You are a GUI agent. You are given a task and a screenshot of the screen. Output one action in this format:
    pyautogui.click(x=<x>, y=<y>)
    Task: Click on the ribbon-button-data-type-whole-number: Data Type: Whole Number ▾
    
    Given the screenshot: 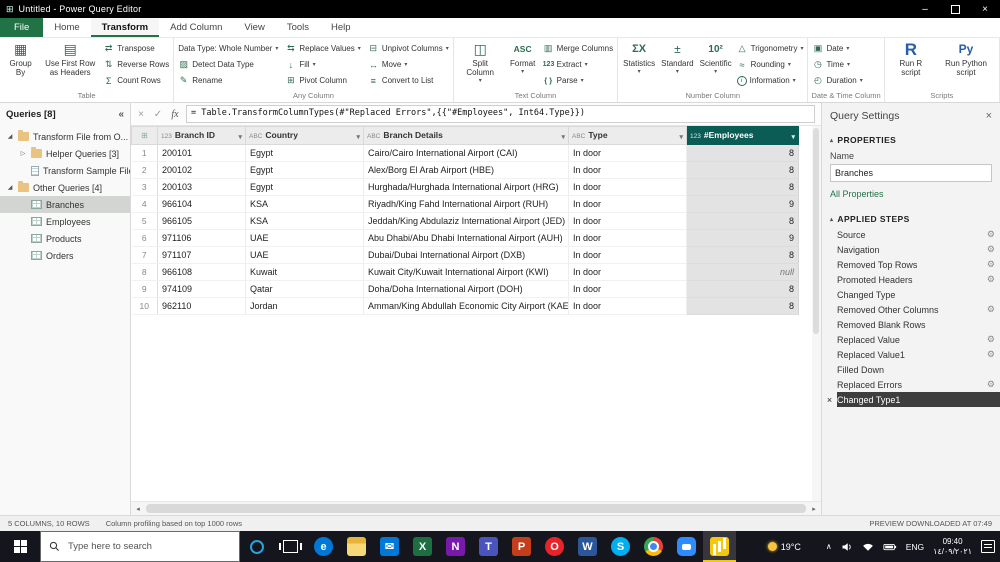 What is the action you would take?
    pyautogui.click(x=228, y=49)
    